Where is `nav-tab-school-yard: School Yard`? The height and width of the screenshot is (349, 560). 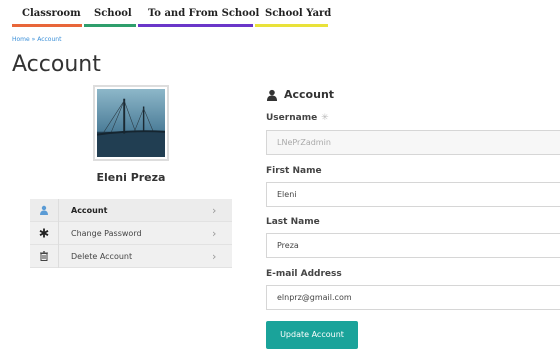
nav-tab-school-yard: School Yard is located at coordinates (293, 13).